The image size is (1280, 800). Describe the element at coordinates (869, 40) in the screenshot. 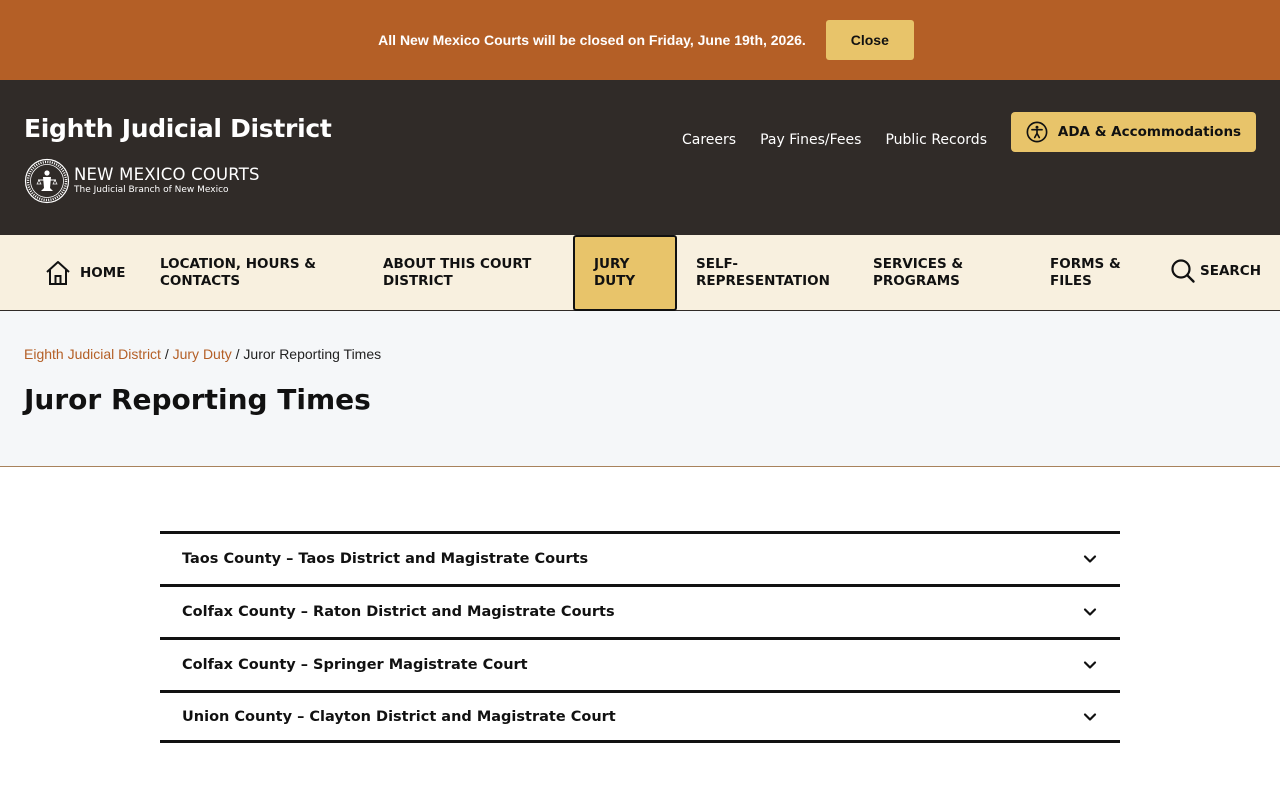

I see `close-alert-button: Close` at that location.